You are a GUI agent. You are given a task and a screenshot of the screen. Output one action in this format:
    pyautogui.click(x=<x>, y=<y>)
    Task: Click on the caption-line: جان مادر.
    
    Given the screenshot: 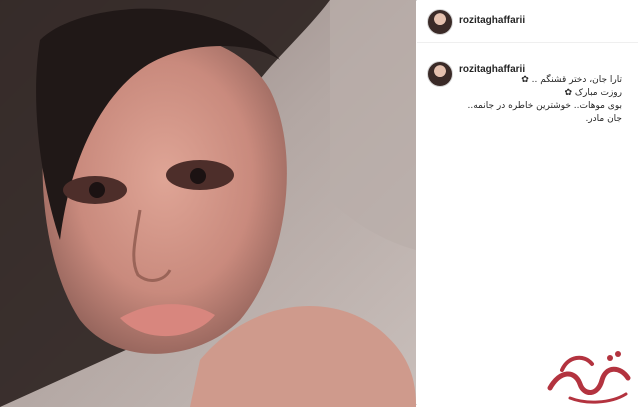 What is the action you would take?
    pyautogui.click(x=603, y=119)
    